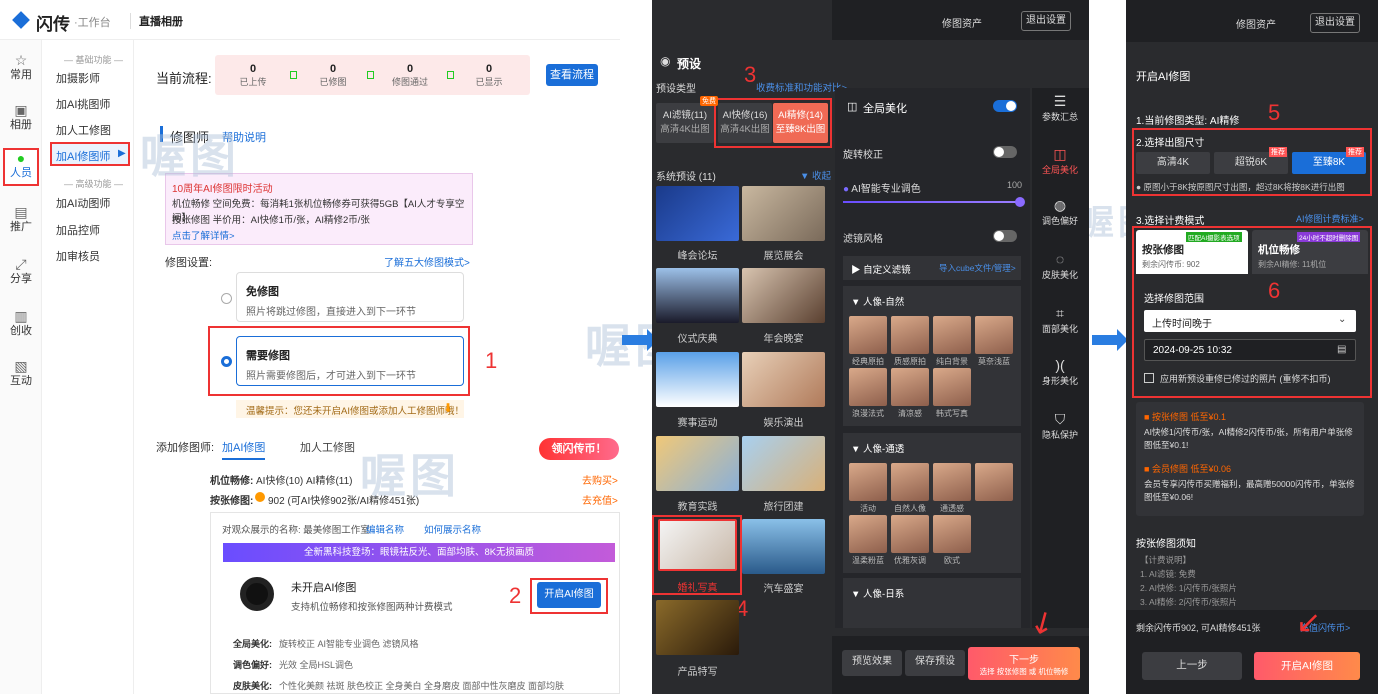 This screenshot has width=1378, height=694. Describe the element at coordinates (572, 75) in the screenshot. I see `view-flow-button: 查看流程` at that location.